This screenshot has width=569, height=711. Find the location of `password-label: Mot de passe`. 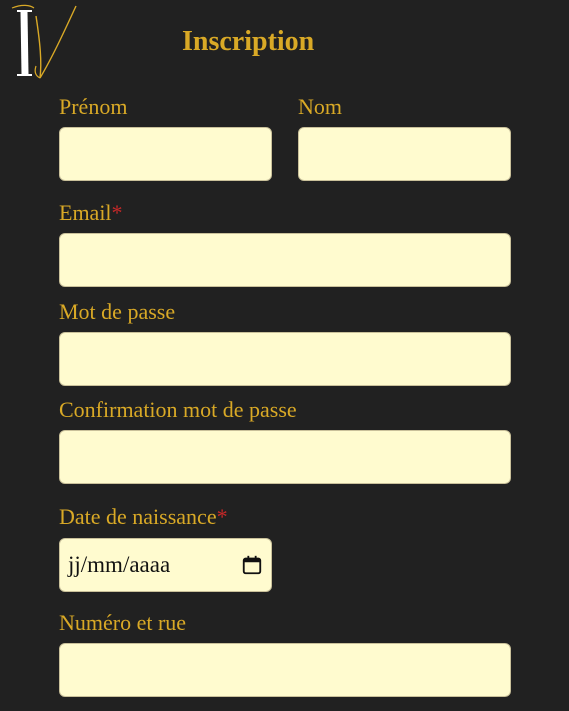

password-label: Mot de passe is located at coordinates (117, 312).